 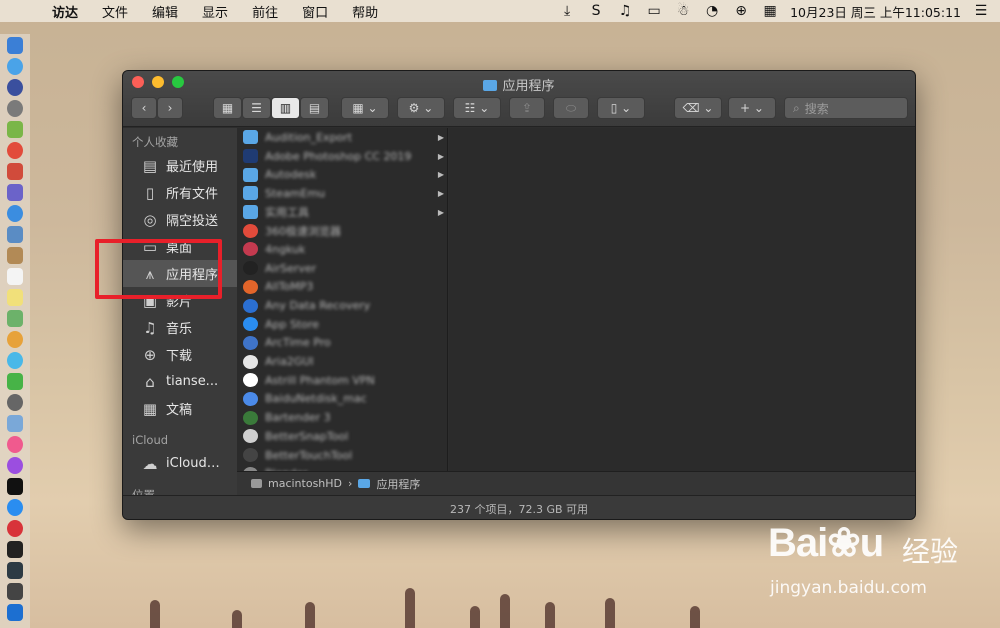 I want to click on file-row: Any Data Recovery, so click(x=342, y=305).